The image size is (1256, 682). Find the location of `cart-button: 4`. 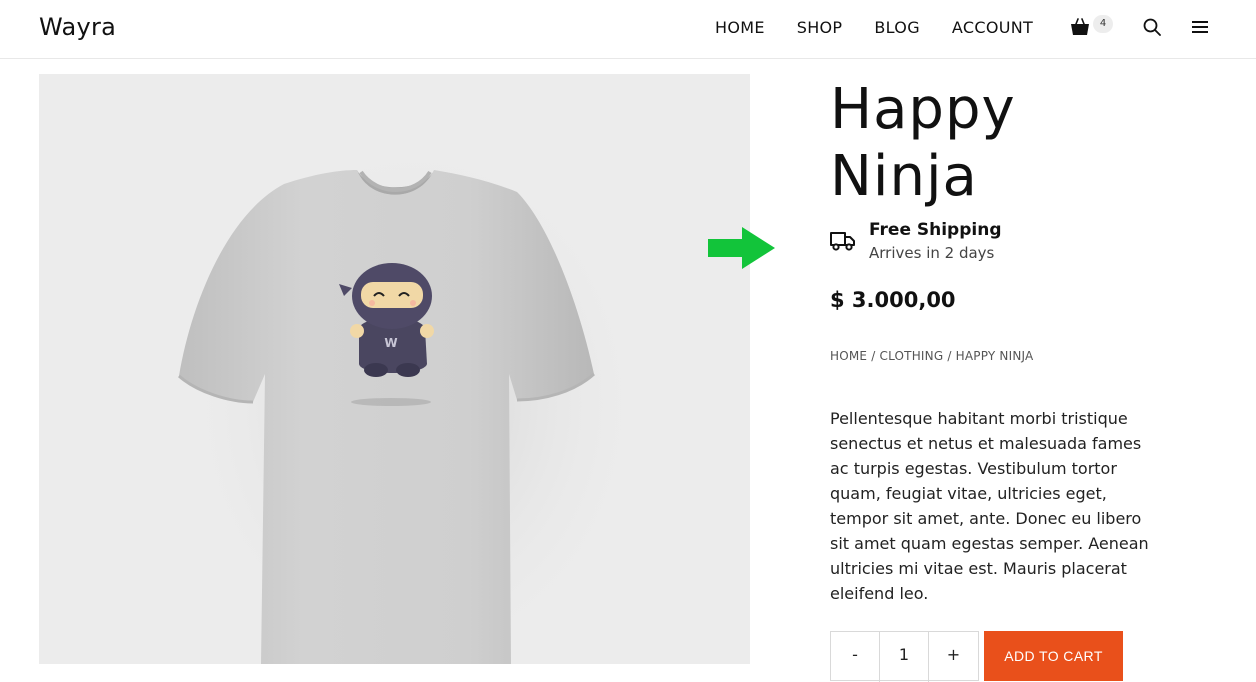

cart-button: 4 is located at coordinates (1092, 27).